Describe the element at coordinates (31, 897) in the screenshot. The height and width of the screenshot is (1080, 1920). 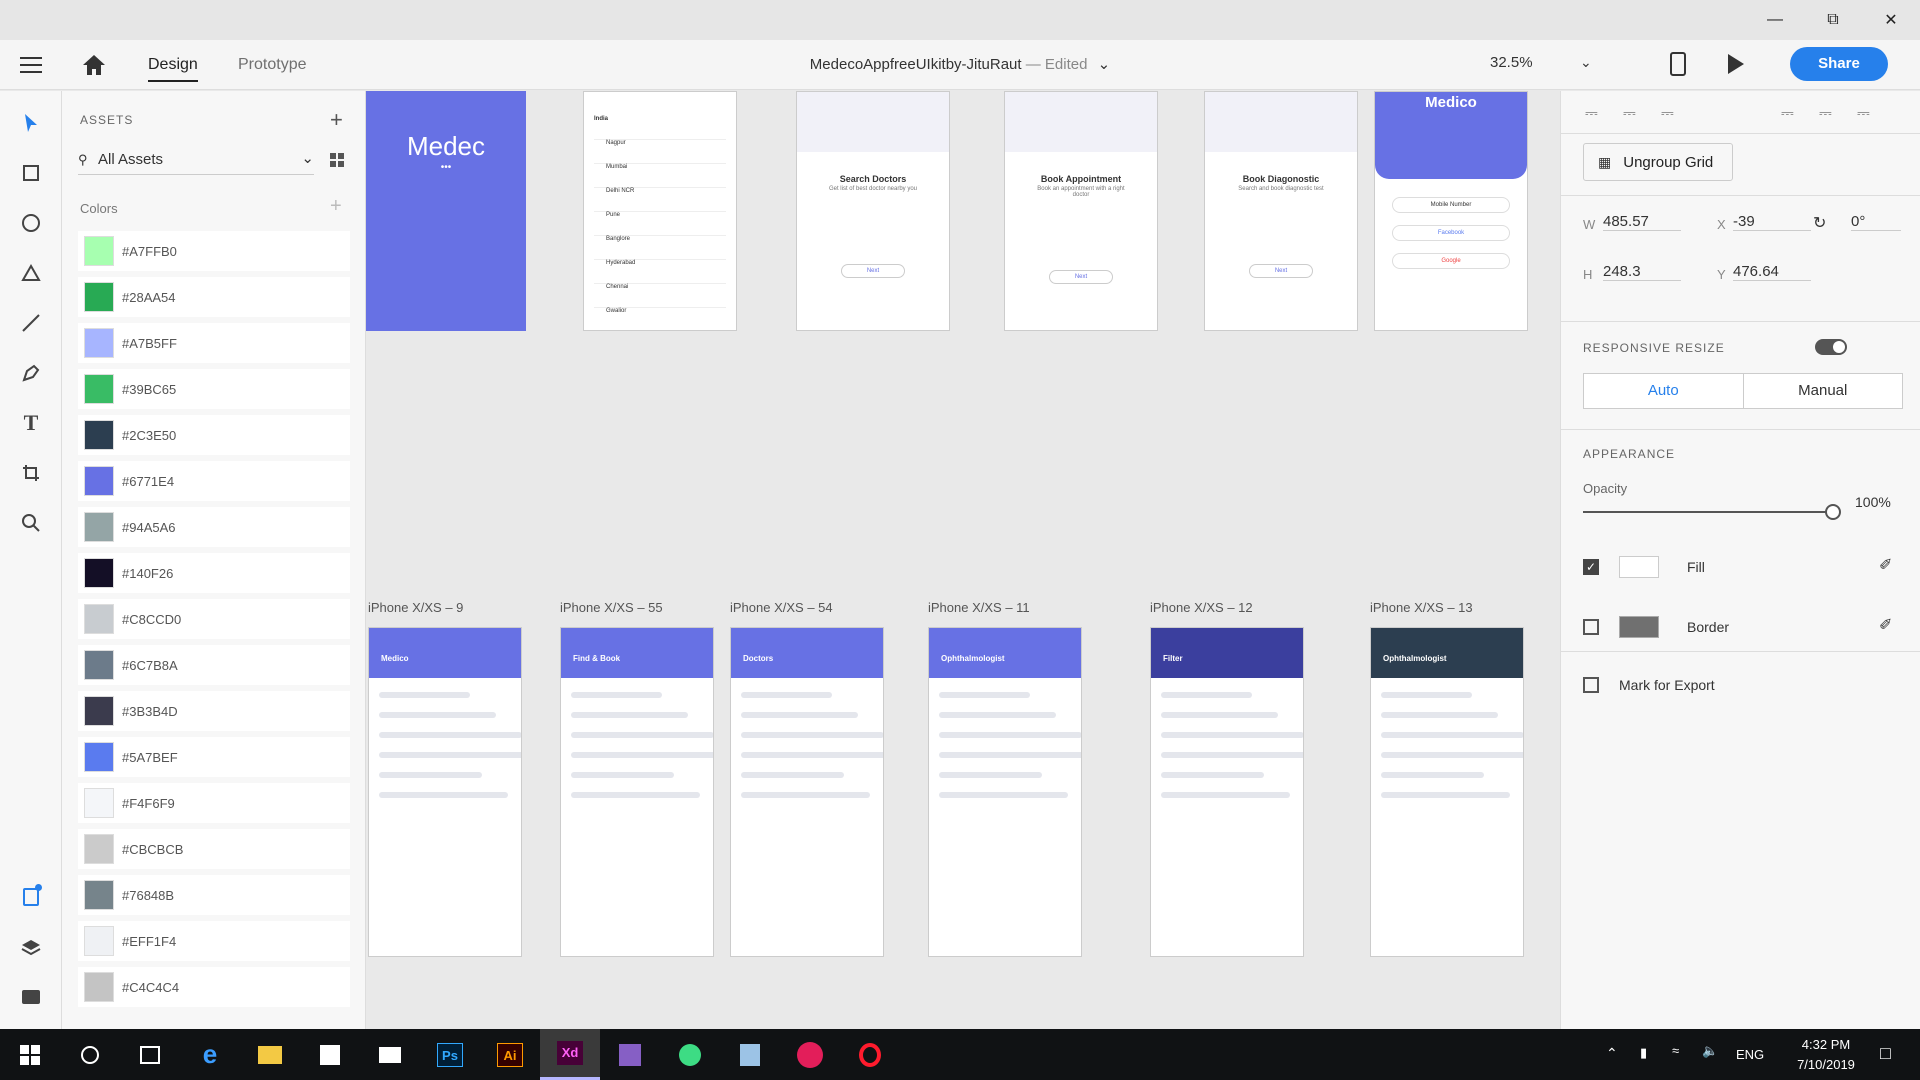
I see `assets-panel-icon` at that location.